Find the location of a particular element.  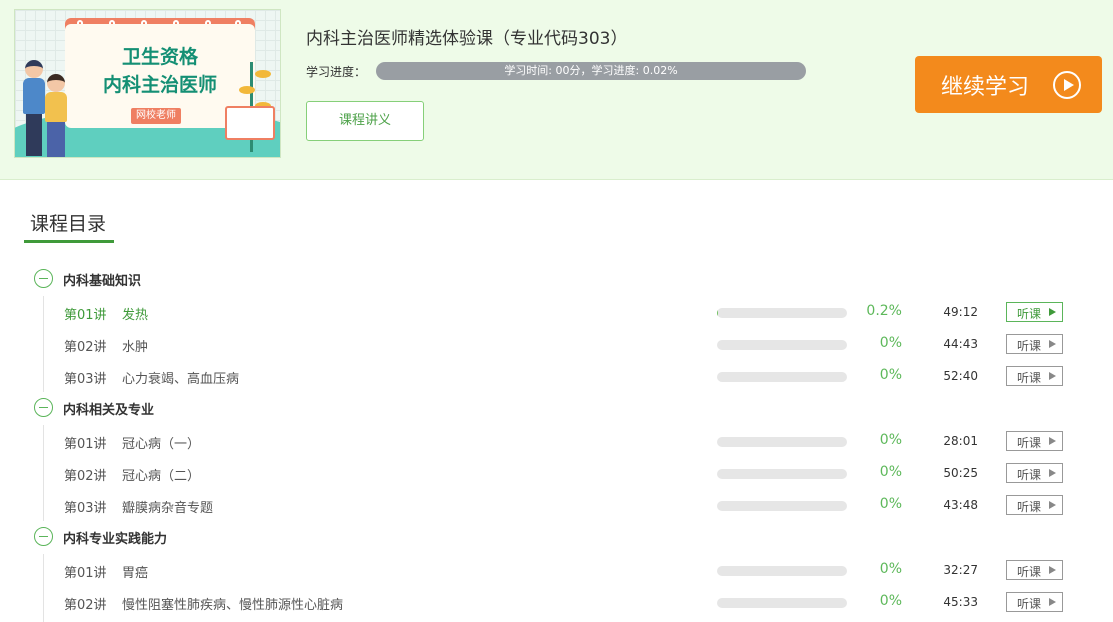

lesson-duration: 45:33 is located at coordinates (960, 602).